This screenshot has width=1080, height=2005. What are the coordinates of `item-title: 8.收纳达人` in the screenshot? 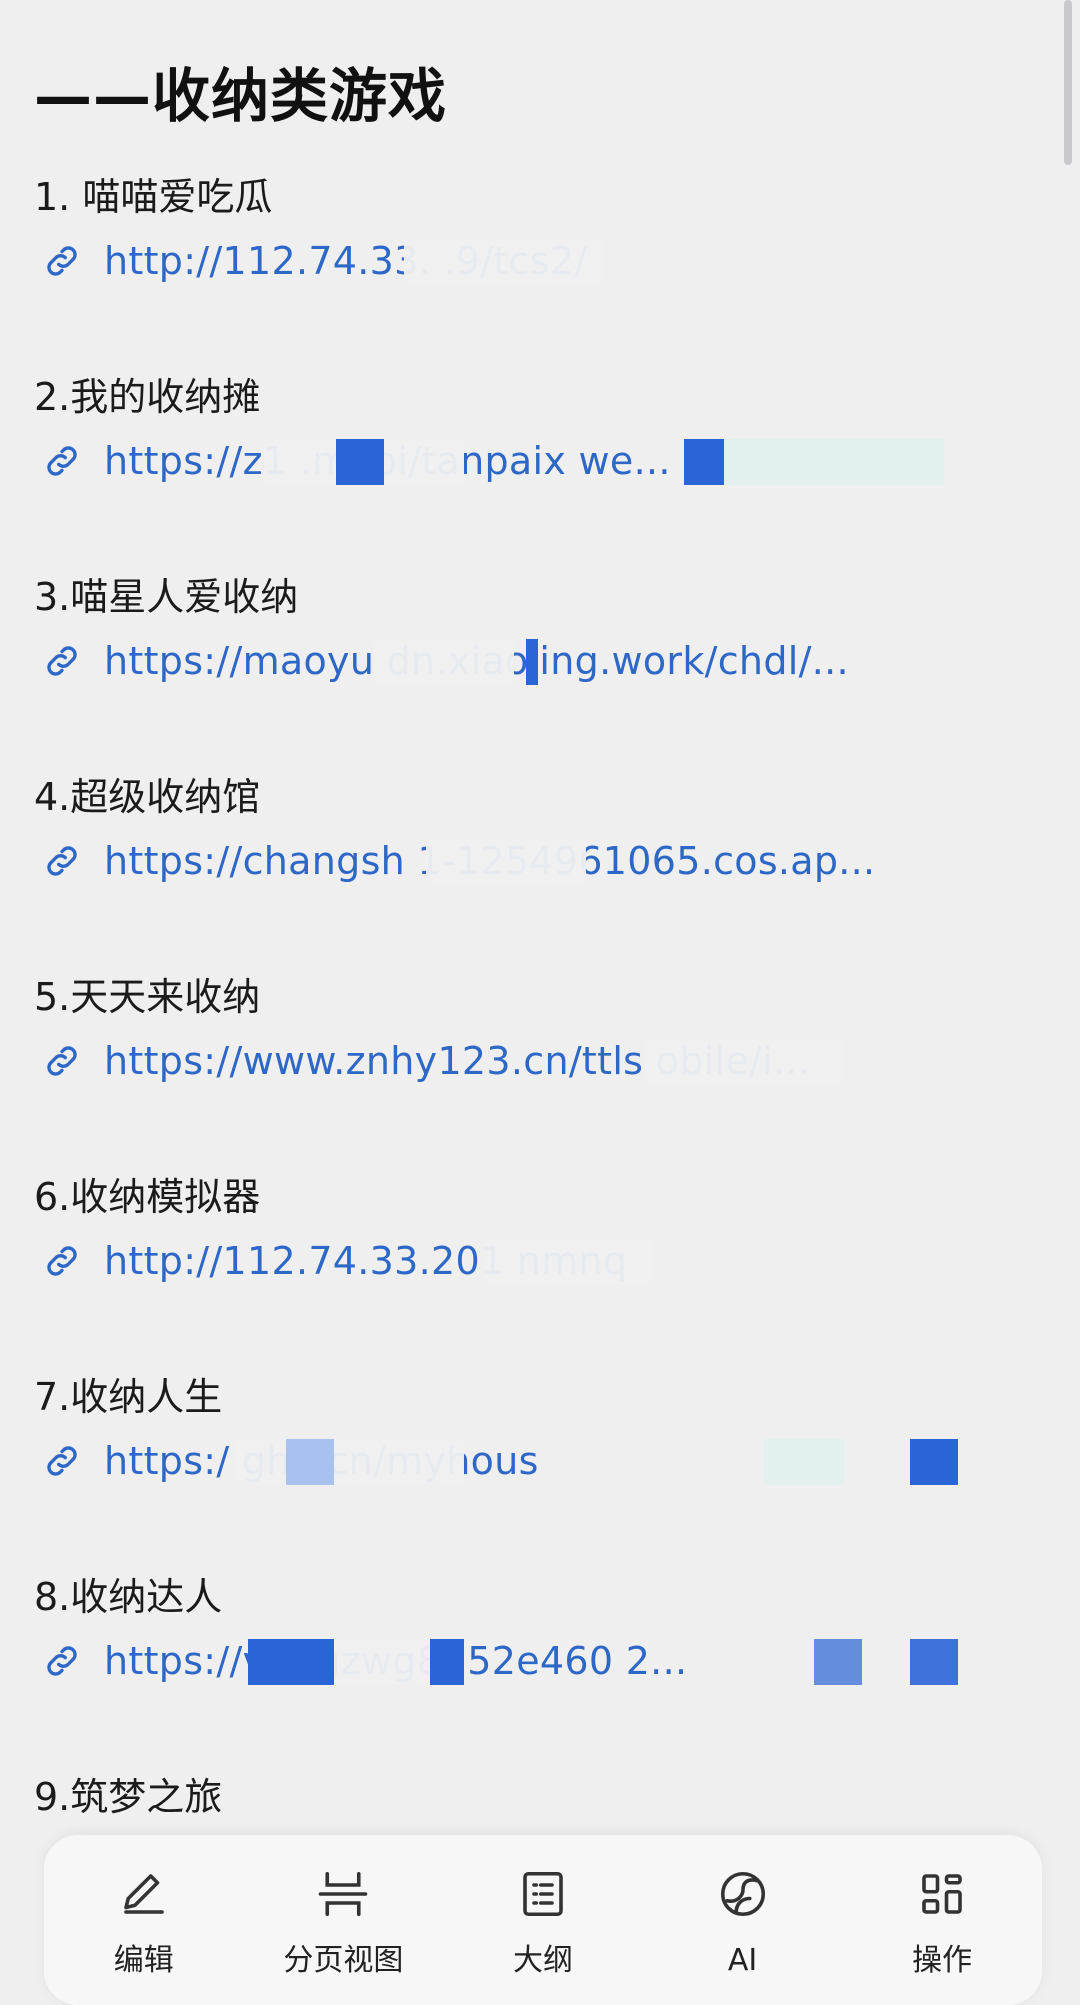 It's located at (128, 1597).